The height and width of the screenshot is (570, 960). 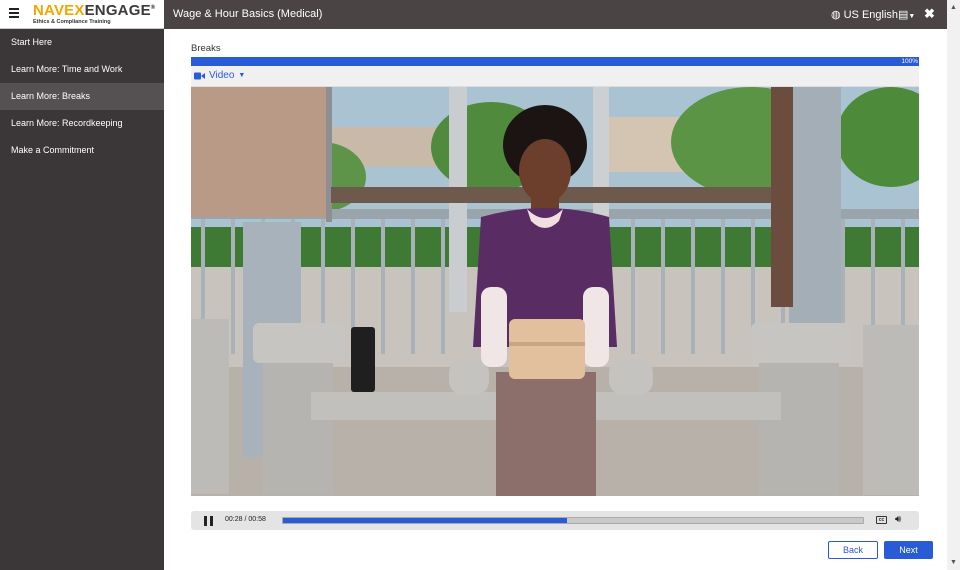 I want to click on sidebar-item-commitment: Make a Commitment, so click(x=82, y=150).